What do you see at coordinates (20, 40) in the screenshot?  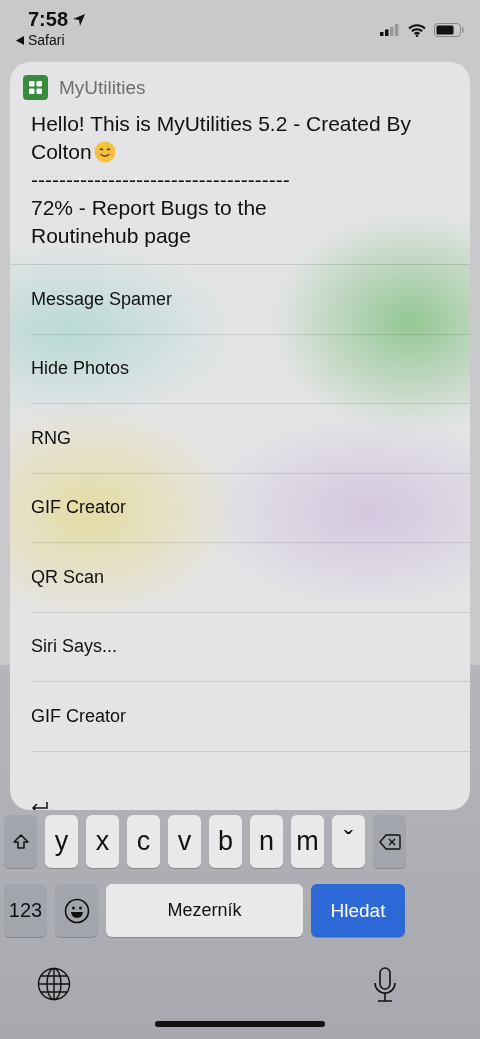 I see `back-triangle-icon` at bounding box center [20, 40].